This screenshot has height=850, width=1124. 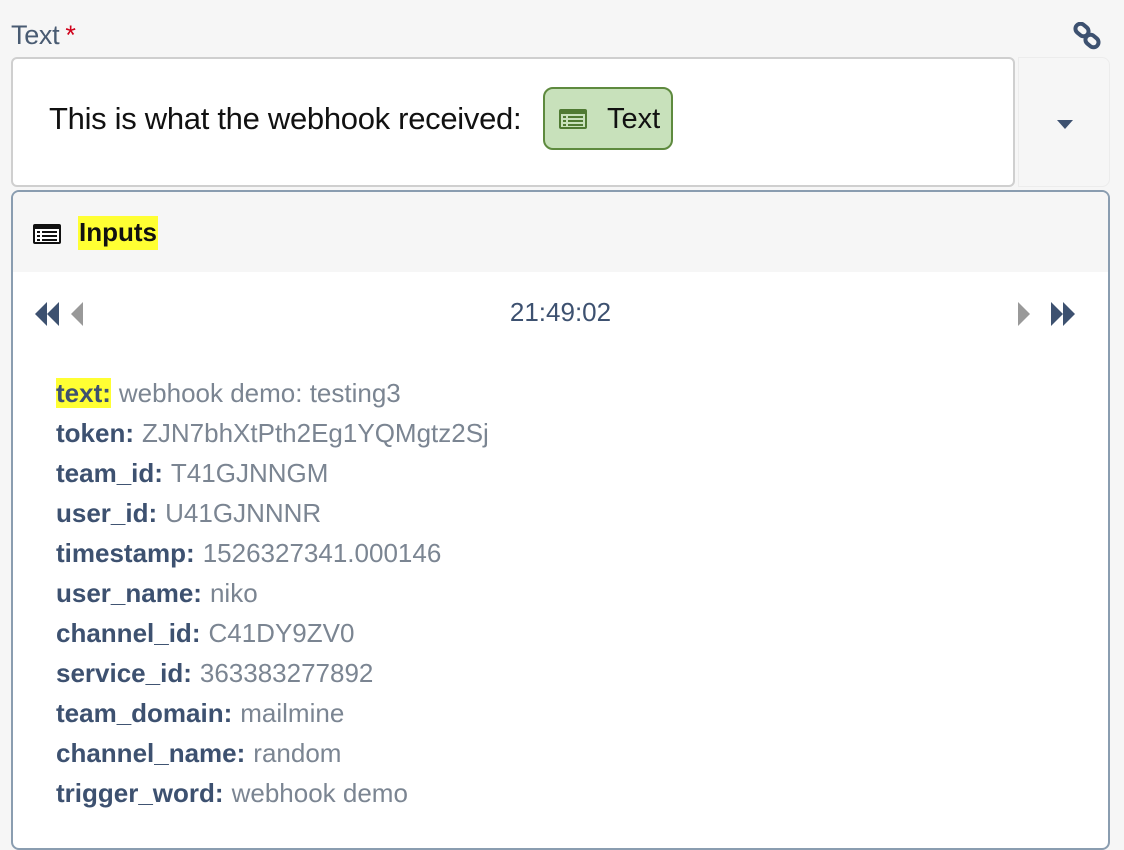 What do you see at coordinates (292, 713) in the screenshot?
I see `field-value: mailmine` at bounding box center [292, 713].